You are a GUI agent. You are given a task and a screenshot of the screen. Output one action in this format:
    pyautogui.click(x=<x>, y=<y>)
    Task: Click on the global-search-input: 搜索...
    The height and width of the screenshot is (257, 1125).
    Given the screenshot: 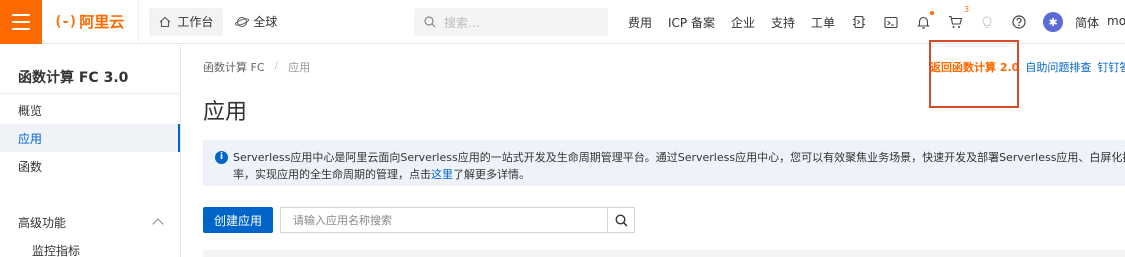 What is the action you would take?
    pyautogui.click(x=511, y=22)
    